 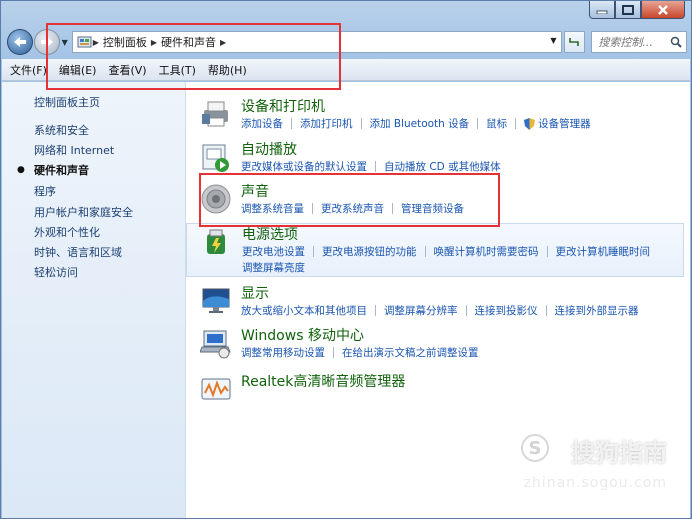 I want to click on search-input, so click(x=631, y=42).